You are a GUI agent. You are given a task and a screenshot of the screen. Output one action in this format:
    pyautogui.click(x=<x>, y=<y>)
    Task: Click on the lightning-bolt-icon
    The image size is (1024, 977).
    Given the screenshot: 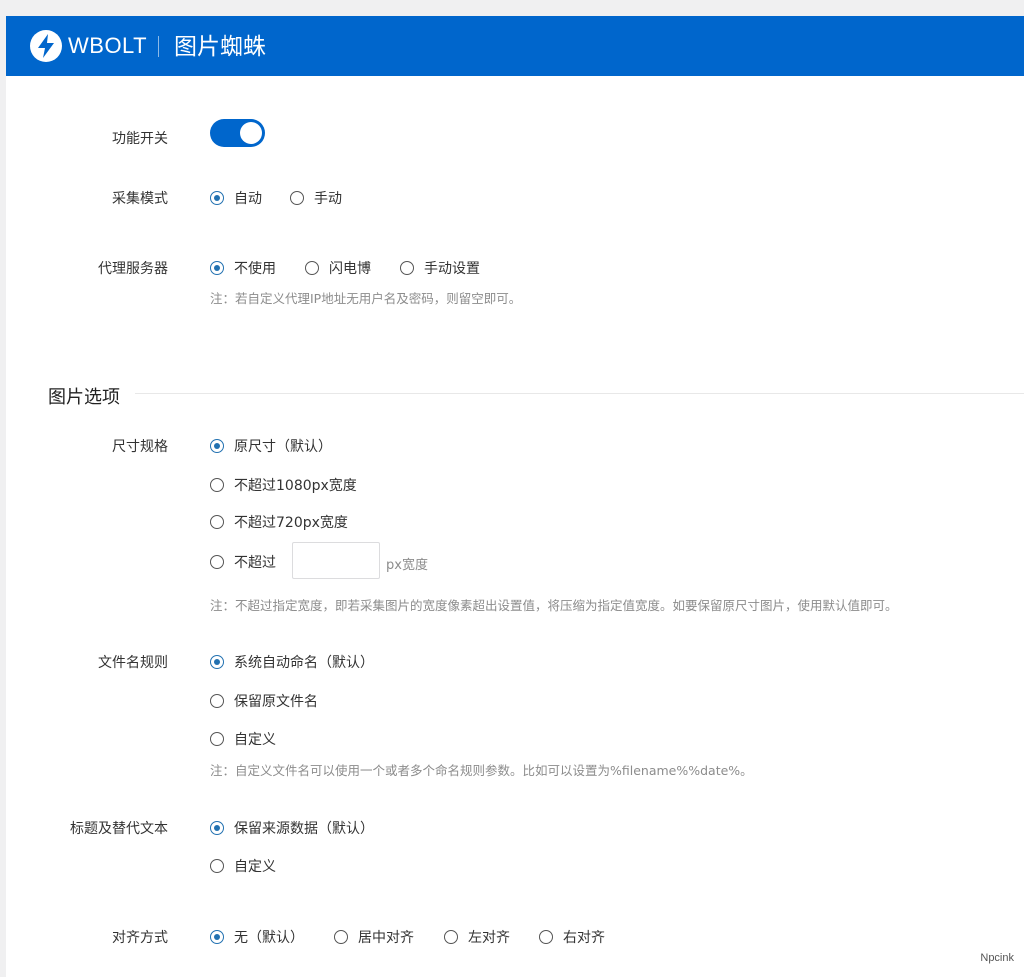 What is the action you would take?
    pyautogui.click(x=46, y=46)
    